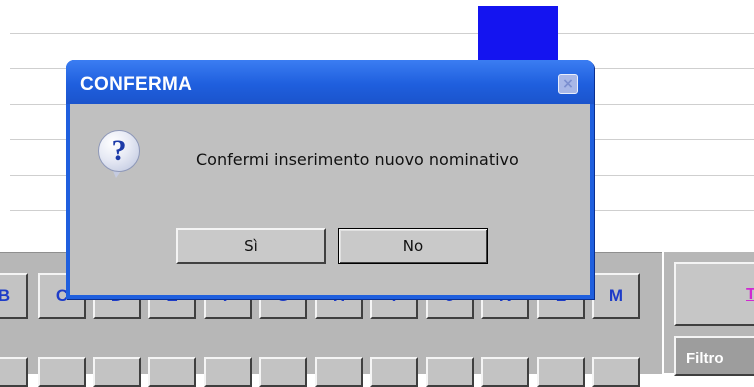 The height and width of the screenshot is (387, 754). I want to click on question-icon: ?, so click(119, 151).